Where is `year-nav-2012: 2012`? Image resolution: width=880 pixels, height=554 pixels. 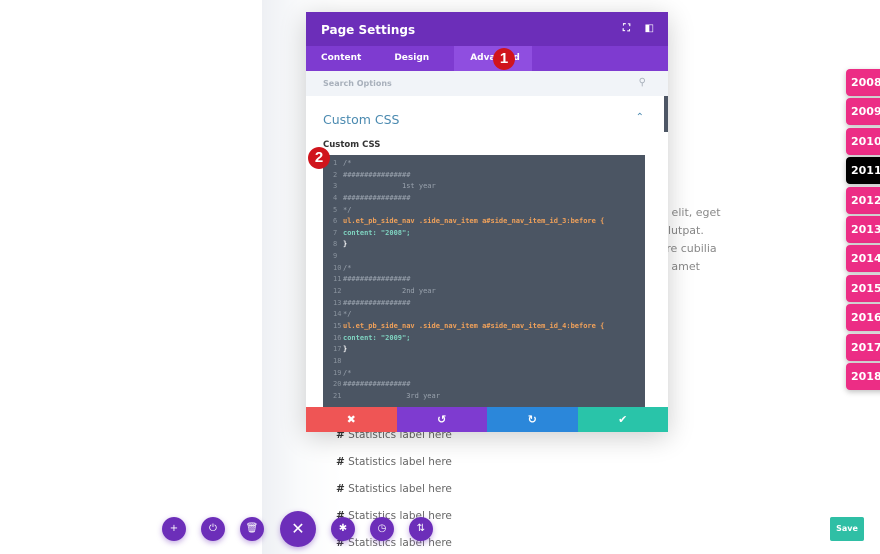 year-nav-2012: 2012 is located at coordinates (863, 200).